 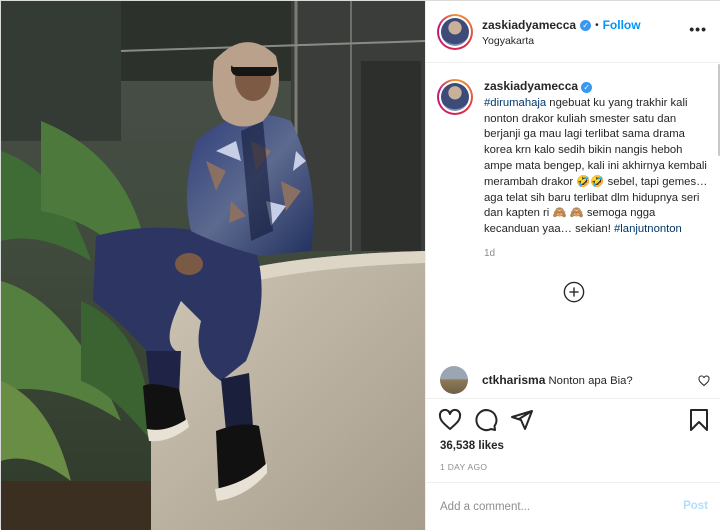 I want to click on comment-input, so click(x=550, y=507).